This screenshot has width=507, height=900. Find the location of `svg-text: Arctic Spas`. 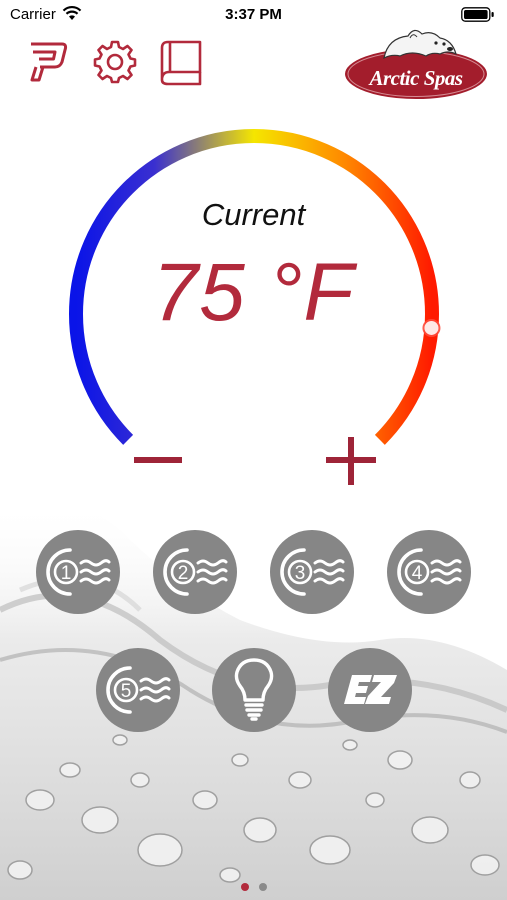

svg-text: Arctic Spas is located at coordinates (414, 78).